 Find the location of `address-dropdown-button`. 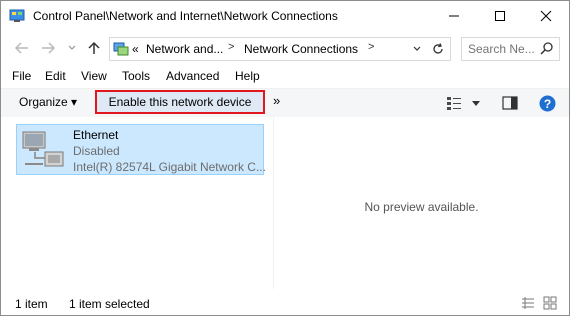

address-dropdown-button is located at coordinates (417, 49).